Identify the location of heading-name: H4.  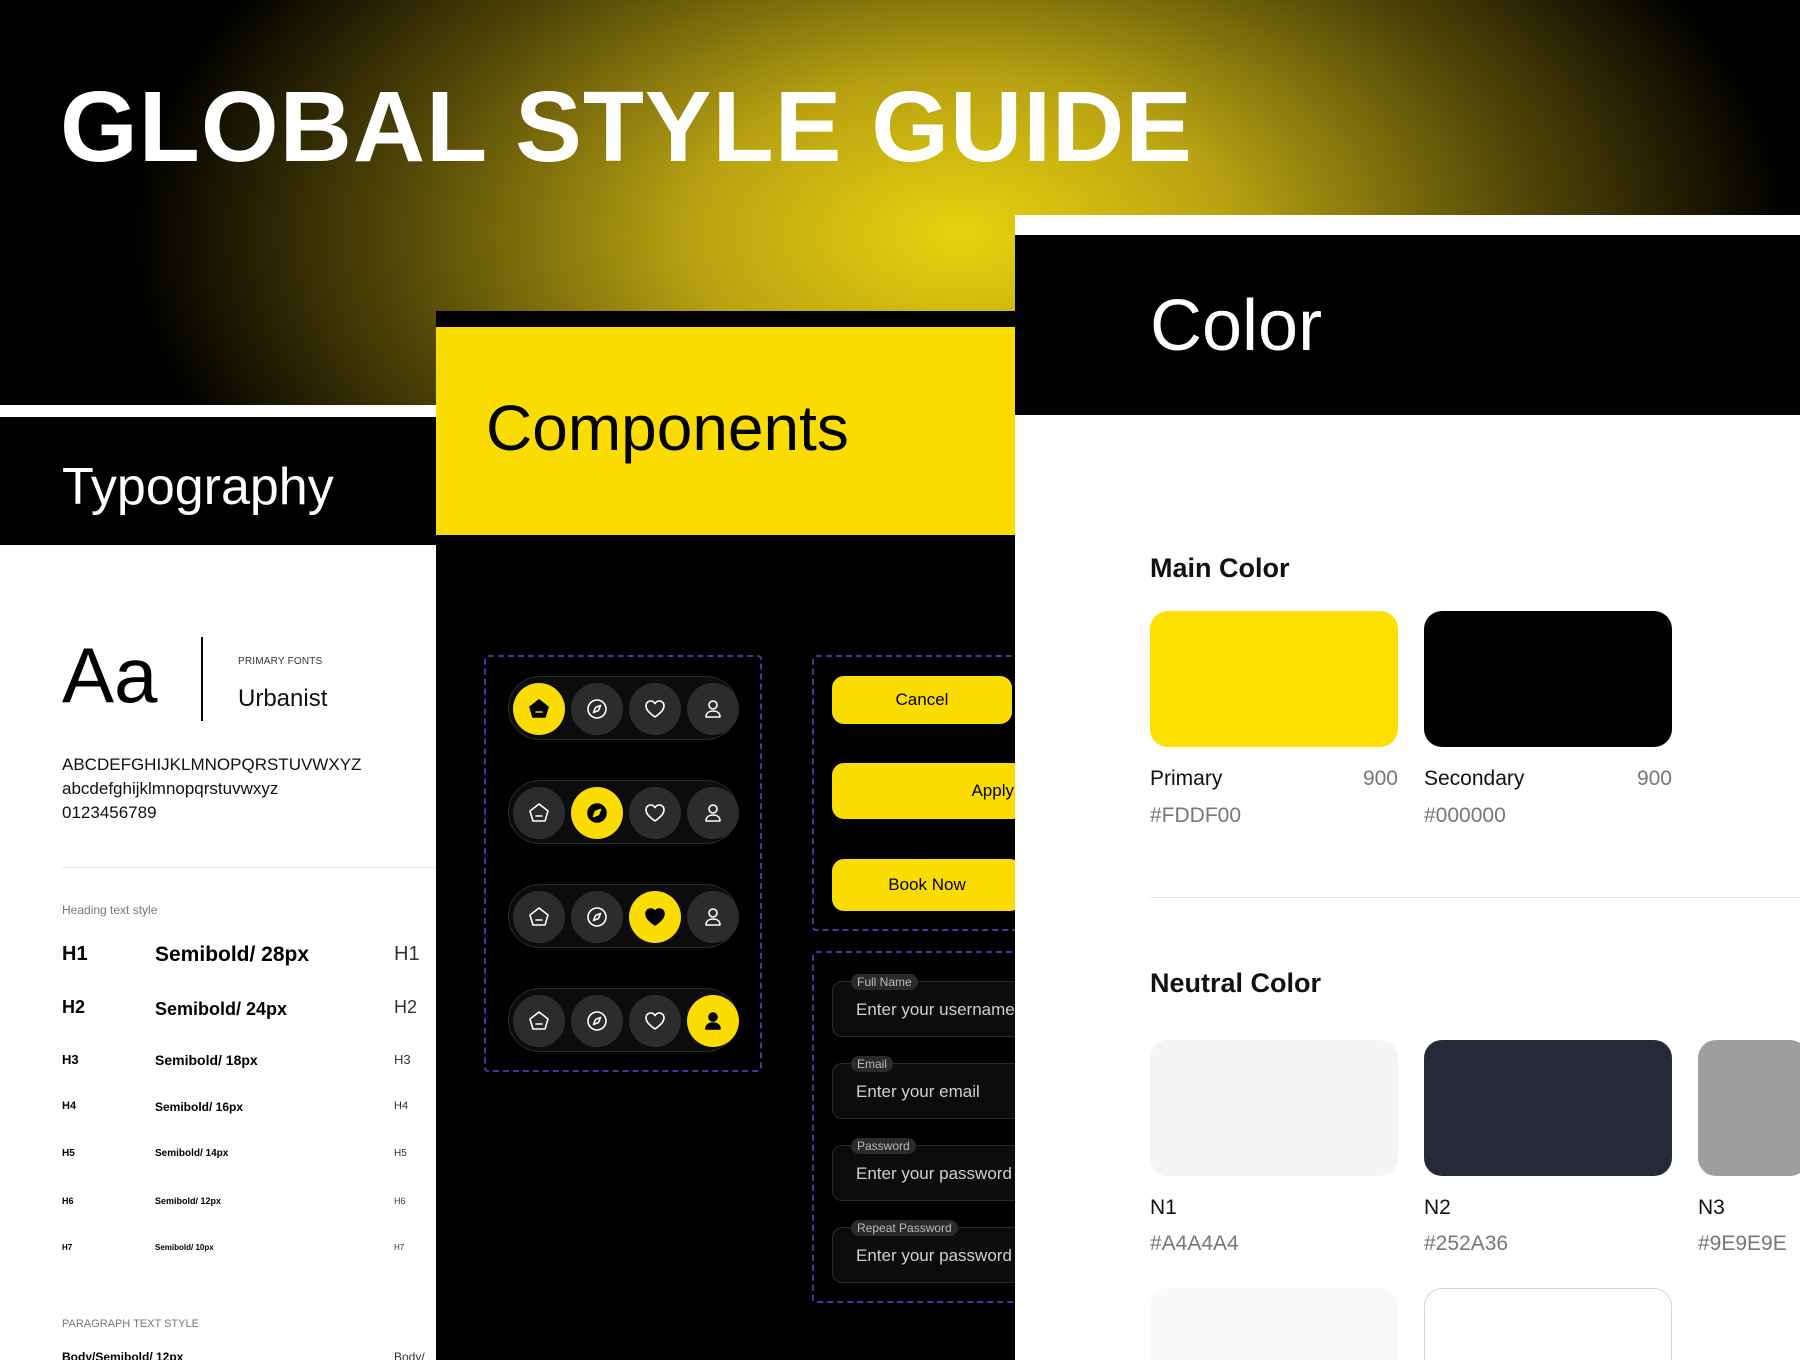
(69, 1106).